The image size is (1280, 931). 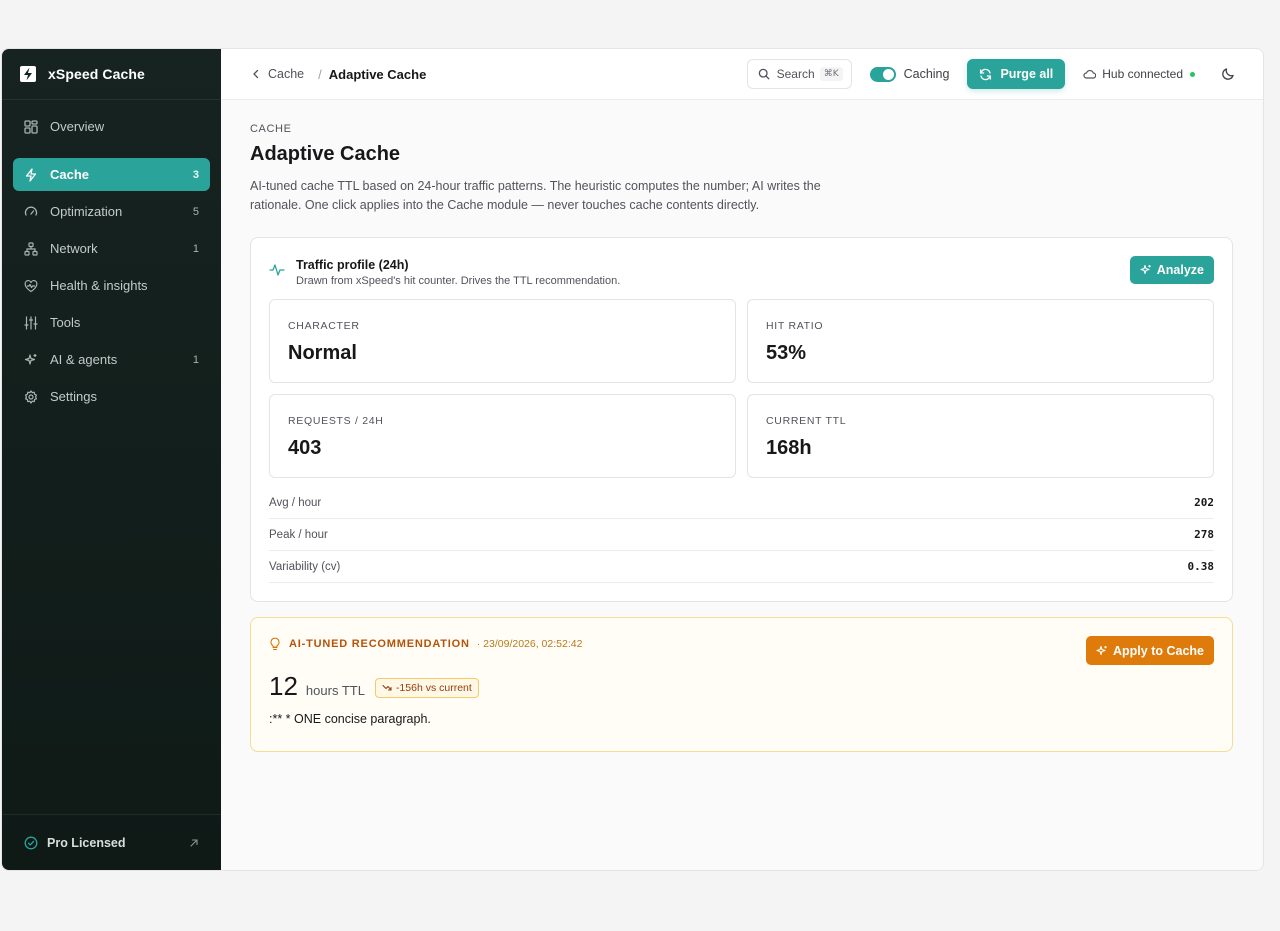 What do you see at coordinates (31, 249) in the screenshot?
I see `network-icon` at bounding box center [31, 249].